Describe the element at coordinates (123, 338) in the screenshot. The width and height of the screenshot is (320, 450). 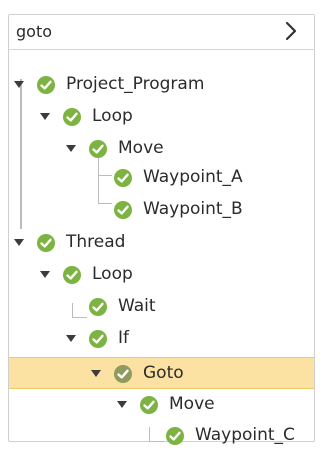
I see `tree-node-label: If` at that location.